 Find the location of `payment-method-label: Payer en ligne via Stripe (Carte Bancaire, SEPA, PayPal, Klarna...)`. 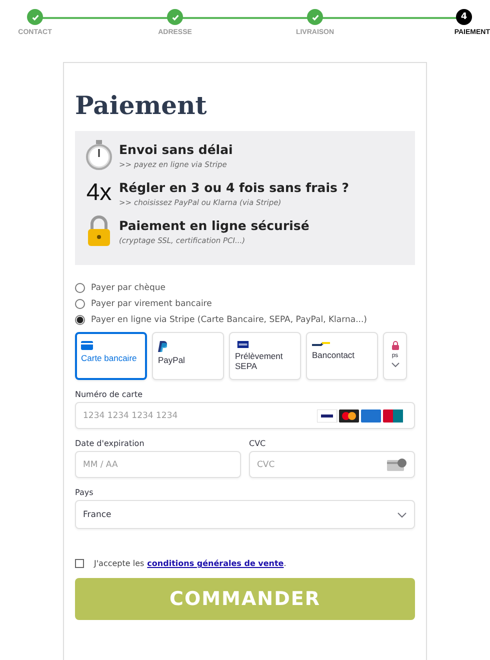

payment-method-label: Payer en ligne via Stripe (Carte Bancaire, SEPA, PayPal, Klarna...) is located at coordinates (229, 320).